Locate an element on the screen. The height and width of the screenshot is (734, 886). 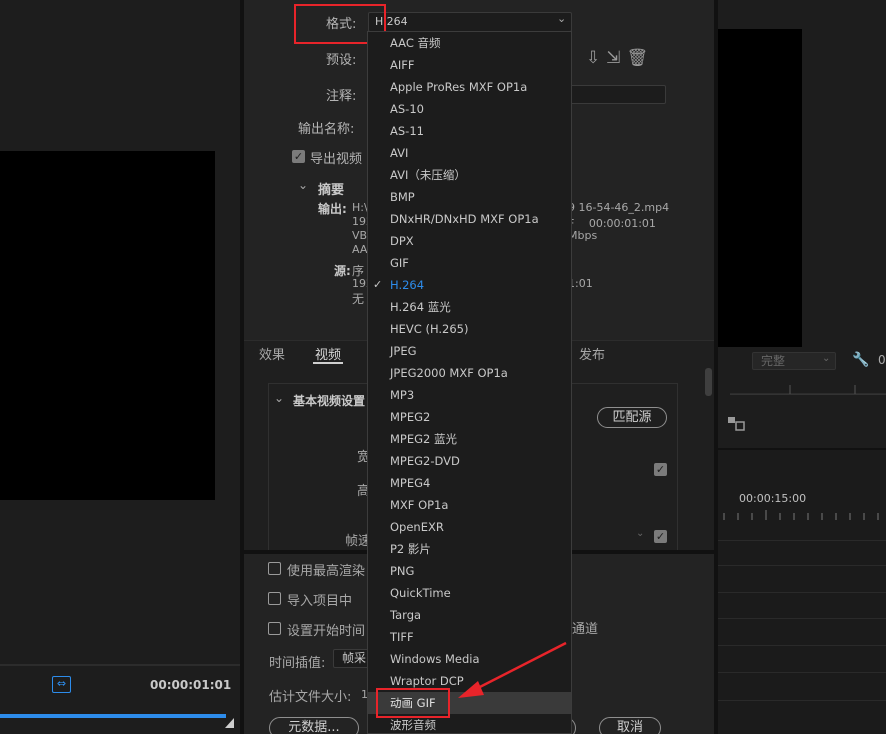
format-option: AAC 音频 is located at coordinates (469, 43).